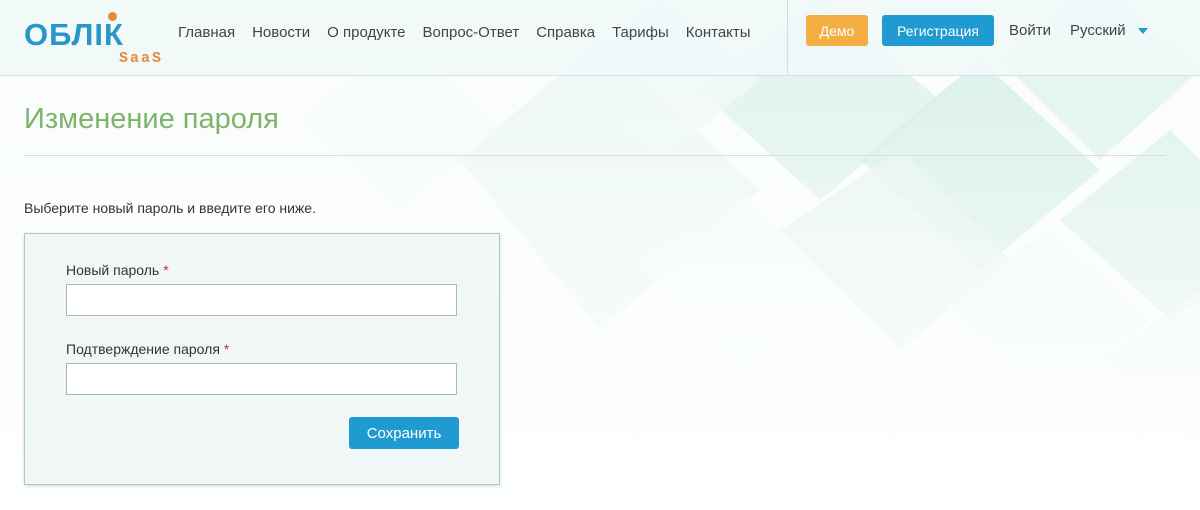 This screenshot has width=1200, height=510. What do you see at coordinates (206, 32) in the screenshot?
I see `nav-item-home: Главная` at bounding box center [206, 32].